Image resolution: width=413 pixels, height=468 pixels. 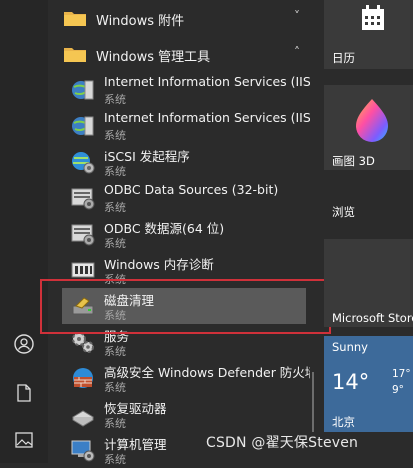 I want to click on item-name: ODBC 数据源(64 位), so click(x=164, y=228).